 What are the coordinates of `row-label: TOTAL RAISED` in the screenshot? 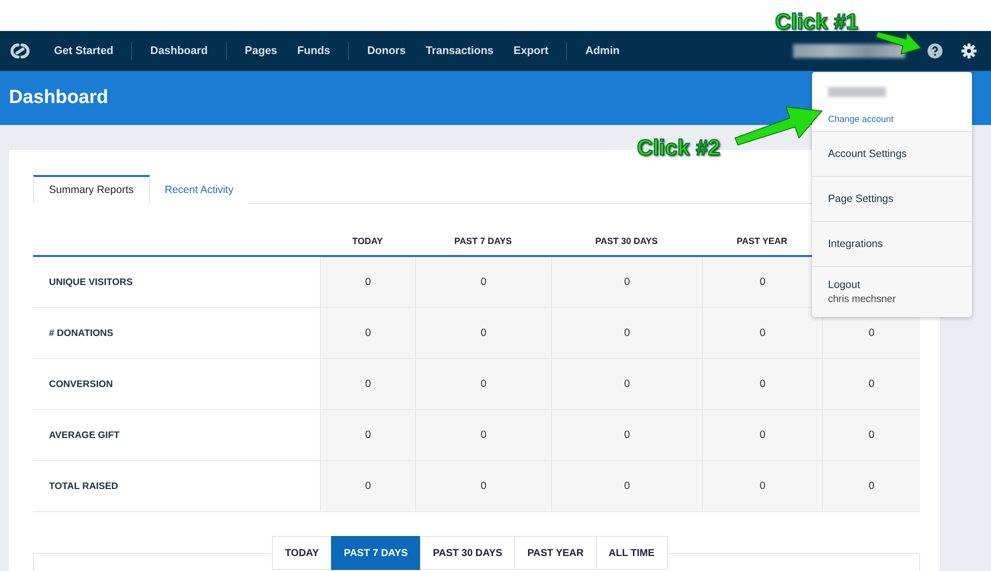 It's located at (84, 487).